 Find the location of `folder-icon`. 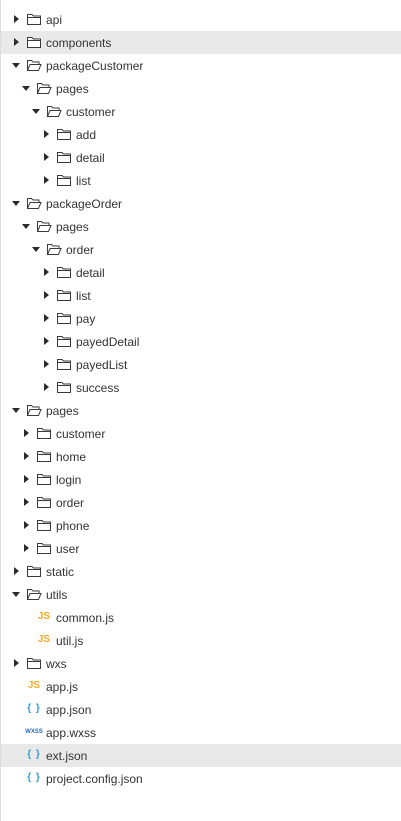

folder-icon is located at coordinates (34, 19).